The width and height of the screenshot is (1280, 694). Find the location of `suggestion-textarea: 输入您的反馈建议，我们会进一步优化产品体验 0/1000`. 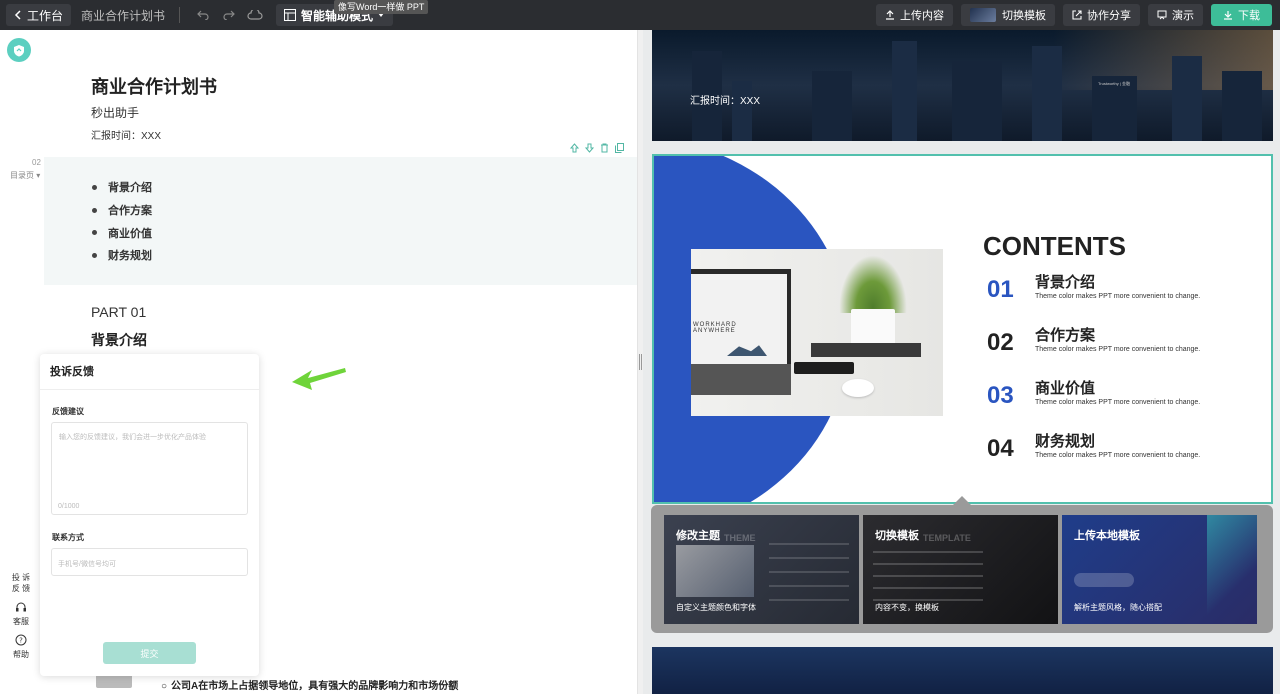

suggestion-textarea: 输入您的反馈建议，我们会进一步优化产品体验 0/1000 is located at coordinates (149, 468).